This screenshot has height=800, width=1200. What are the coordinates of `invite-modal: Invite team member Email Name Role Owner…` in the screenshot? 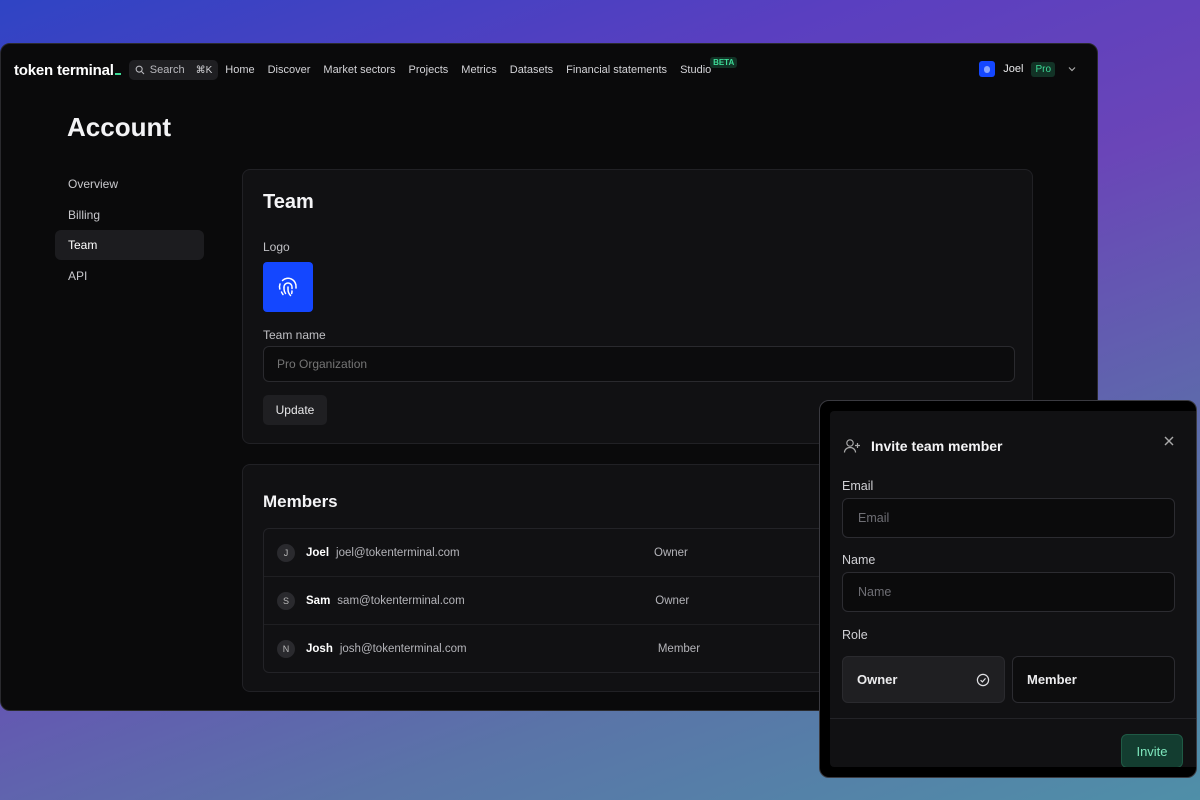 It's located at (1013, 589).